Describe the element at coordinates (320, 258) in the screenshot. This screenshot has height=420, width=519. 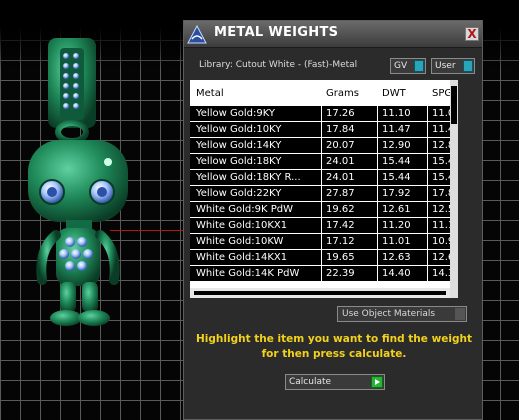
I see `table-row: White Gold:14KX1 19.65 12.63 12.61` at that location.